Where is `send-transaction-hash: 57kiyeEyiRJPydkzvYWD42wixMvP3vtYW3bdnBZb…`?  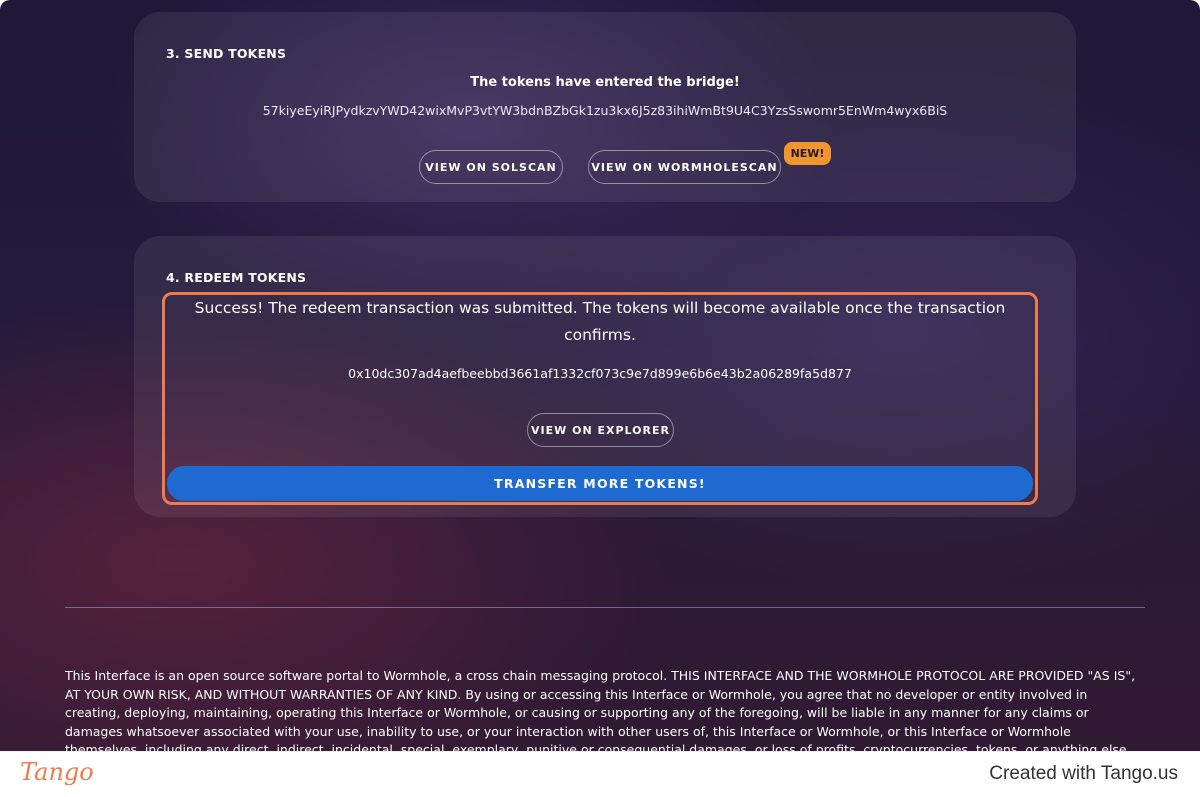
send-transaction-hash: 57kiyeEyiRJPydkzvYWD42wixMvP3vtYW3bdnBZb… is located at coordinates (605, 110).